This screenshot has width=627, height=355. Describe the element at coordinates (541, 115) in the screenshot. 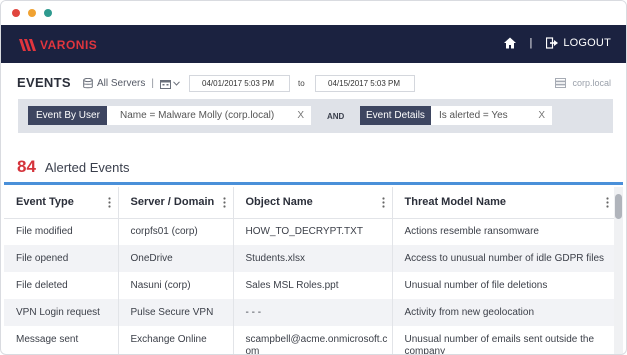

I see `remove-details-condition-button: X` at that location.